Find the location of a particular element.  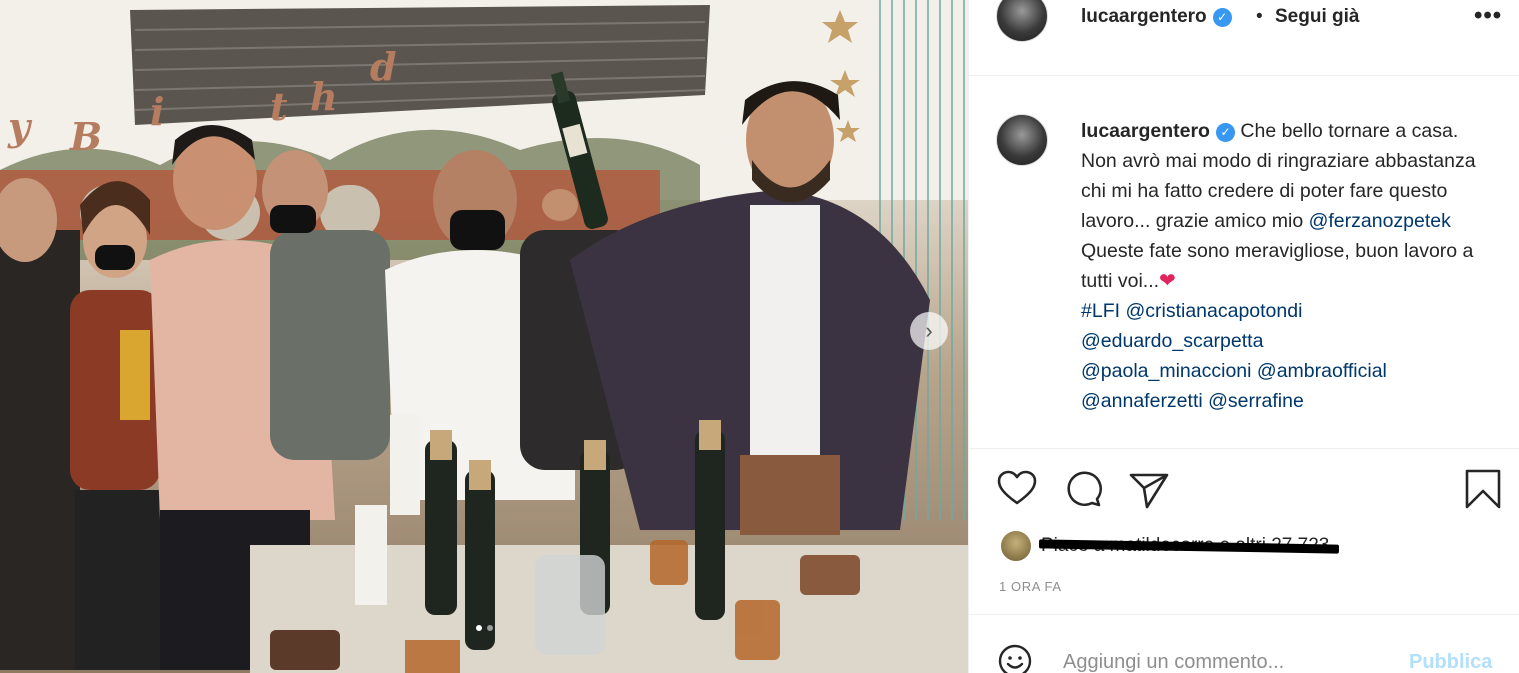

mention-link: @paola_minaccioni is located at coordinates (1166, 371).